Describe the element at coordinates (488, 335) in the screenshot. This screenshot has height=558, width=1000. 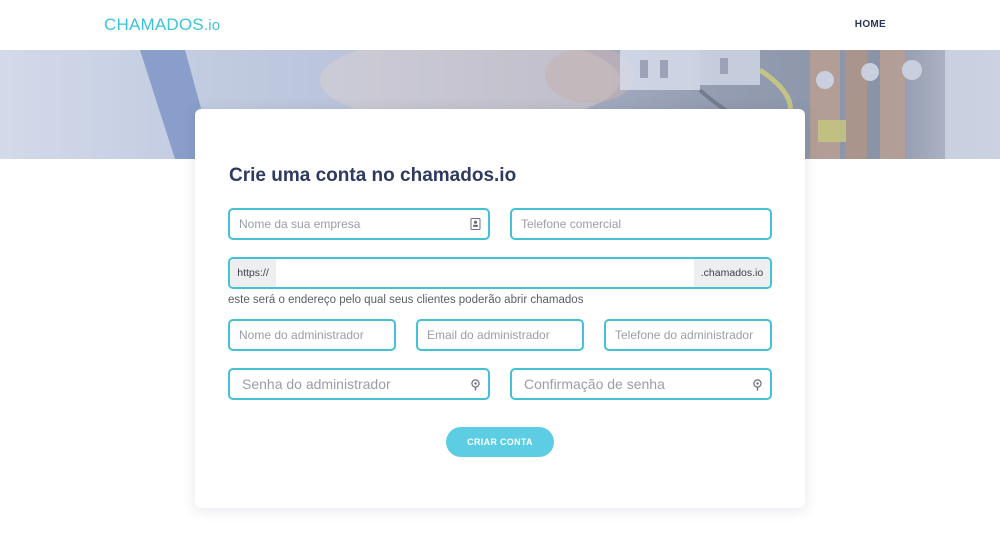
I see `admin-email-placeholder: Email do administrador` at that location.